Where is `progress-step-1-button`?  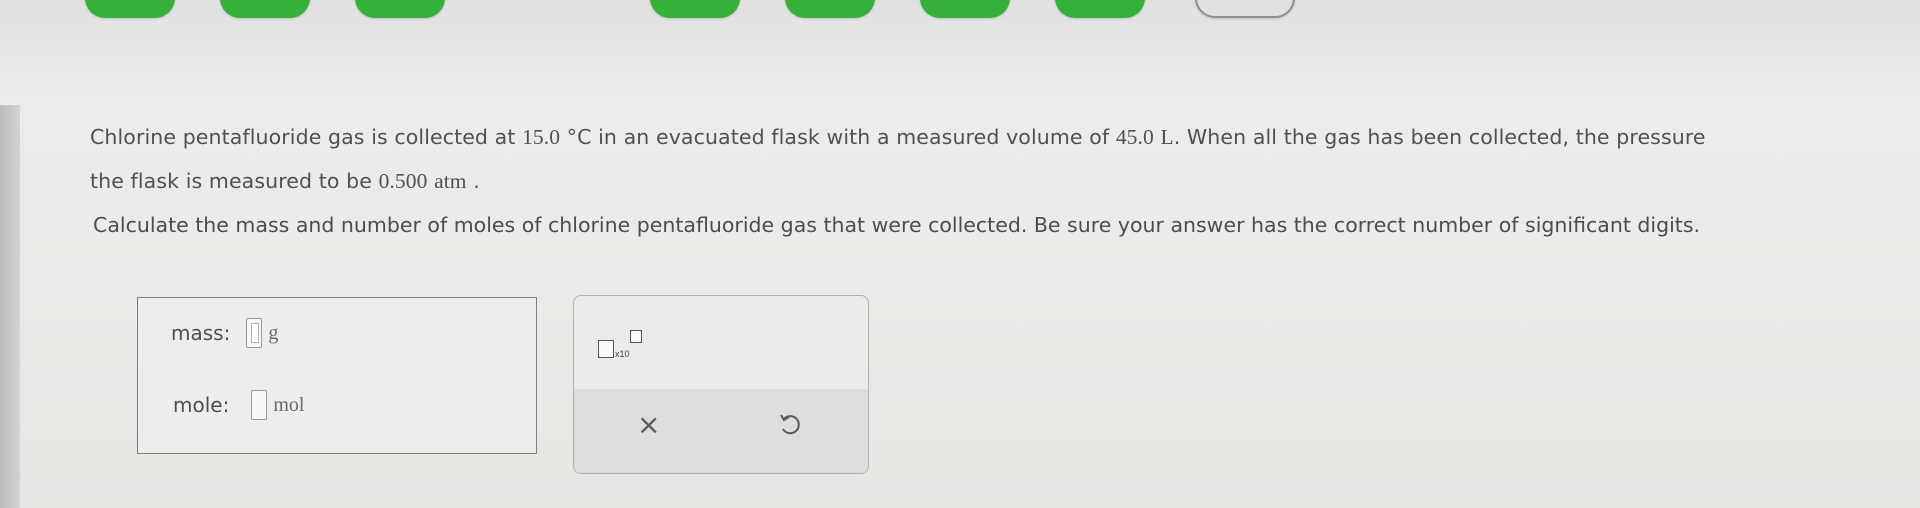 progress-step-1-button is located at coordinates (130, 9).